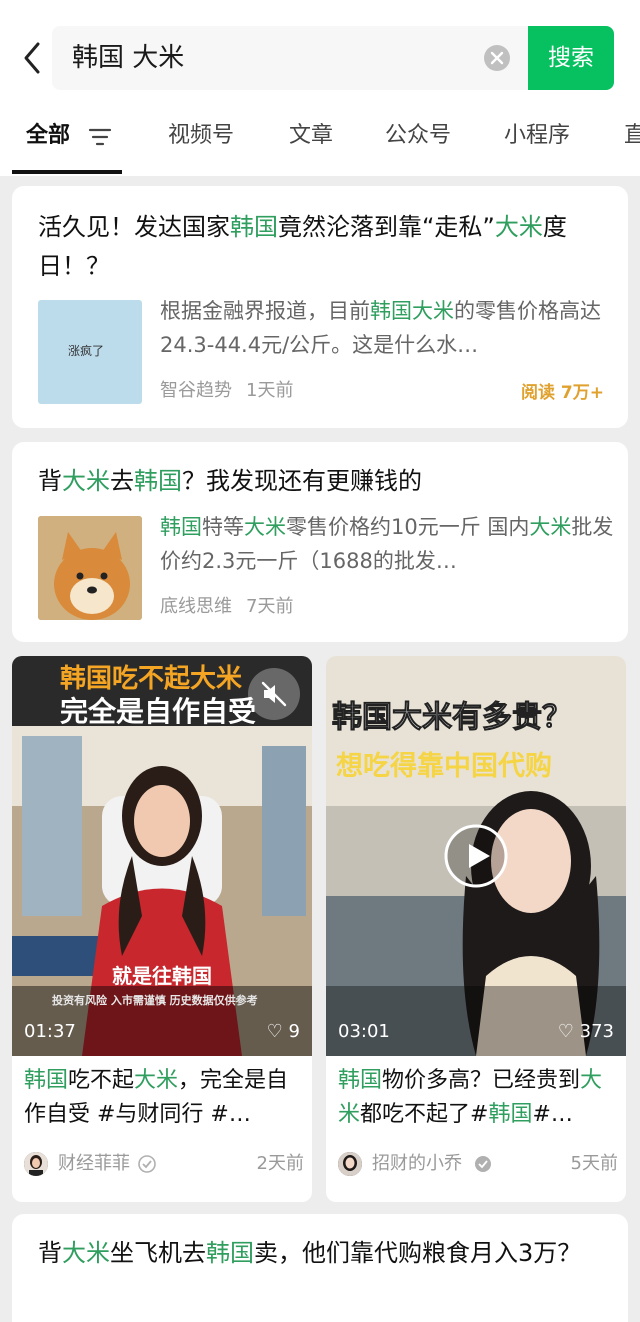  Describe the element at coordinates (155, 1000) in the screenshot. I see `video-disclaimer: 投资有风险 入市需谨慎 历史数据仅供参考` at that location.